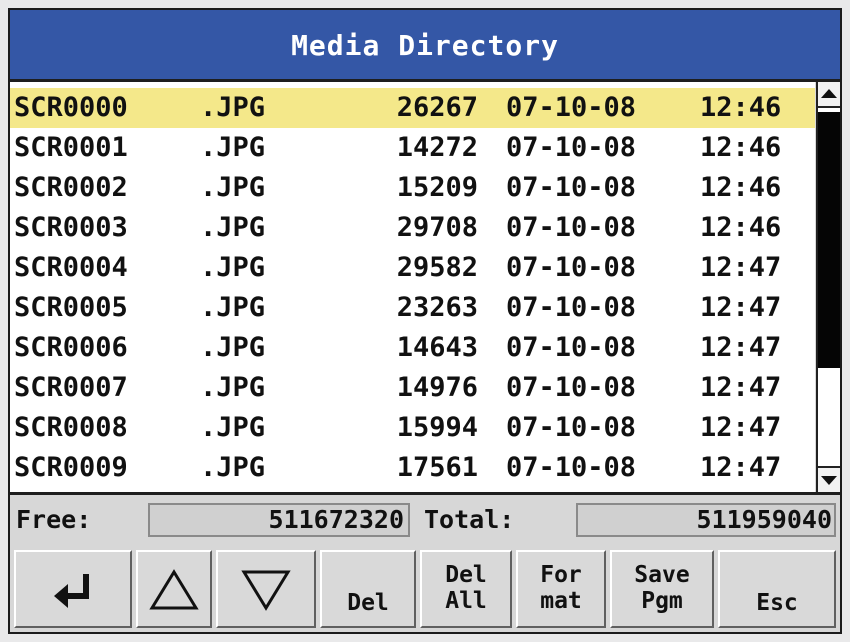  I want to click on arrow-down-icon, so click(829, 480).